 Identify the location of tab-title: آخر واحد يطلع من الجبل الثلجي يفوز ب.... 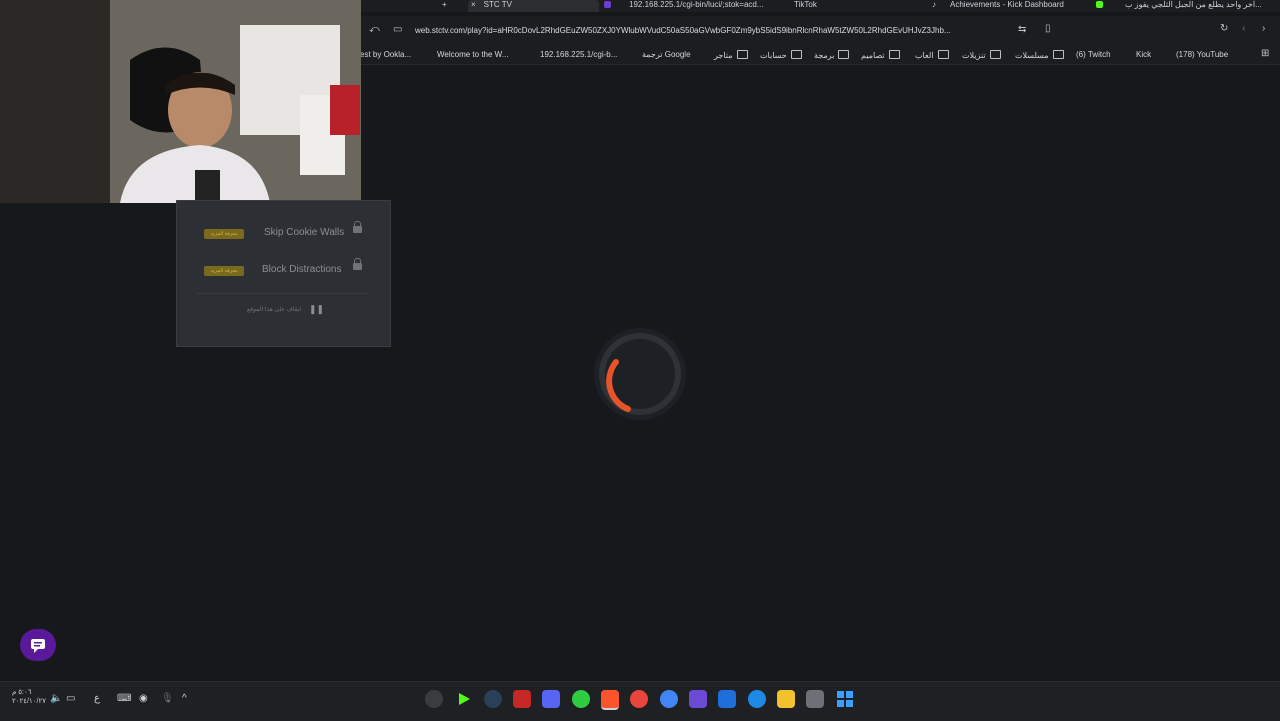
(1193, 4).